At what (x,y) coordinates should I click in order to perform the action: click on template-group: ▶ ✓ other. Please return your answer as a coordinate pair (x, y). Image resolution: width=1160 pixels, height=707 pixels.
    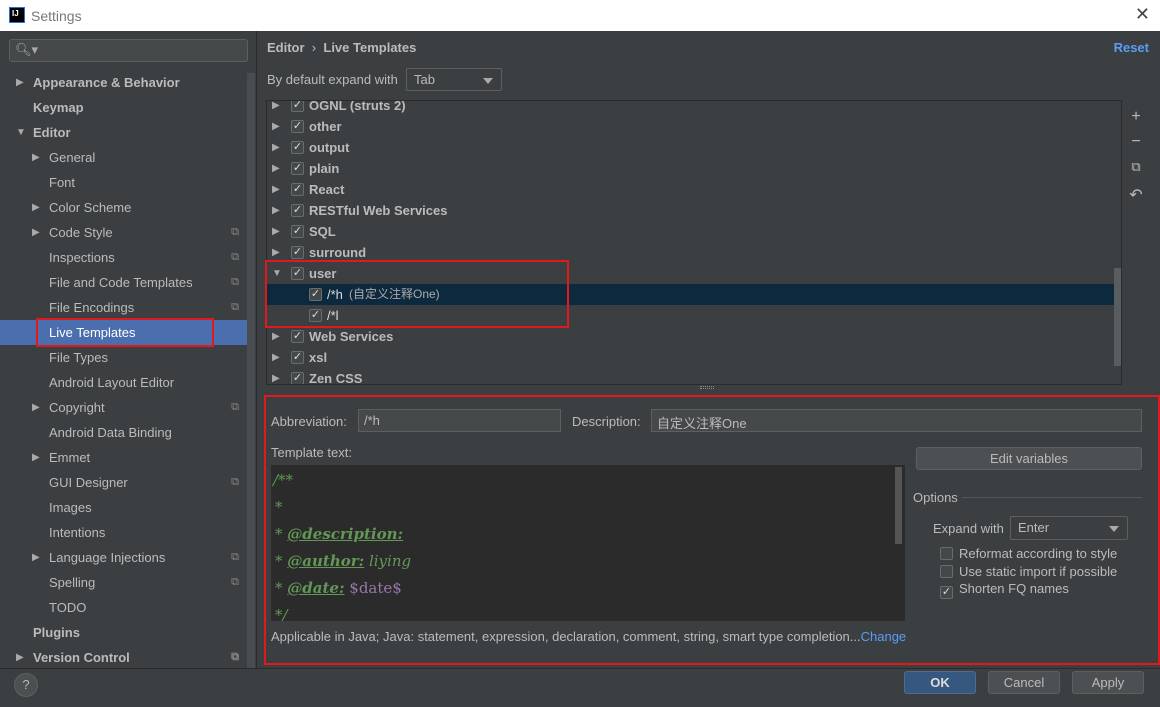
    Looking at the image, I should click on (694, 126).